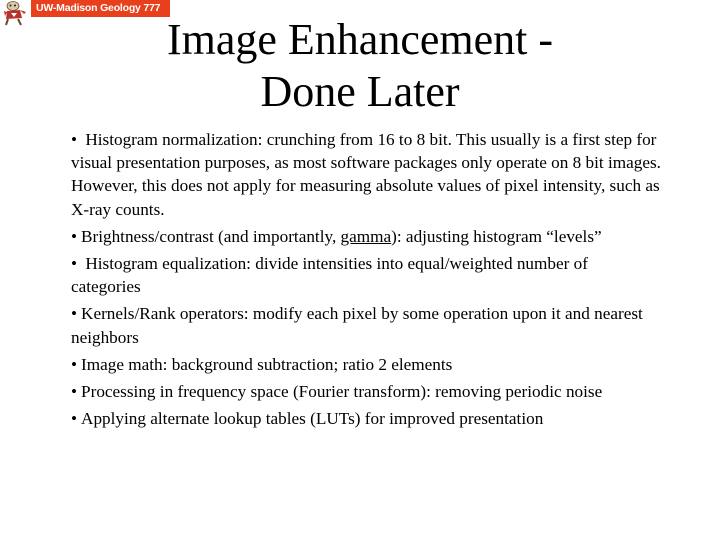  What do you see at coordinates (211, 236) in the screenshot?
I see `bullet-text: Brightness/contrast (and importantly,` at bounding box center [211, 236].